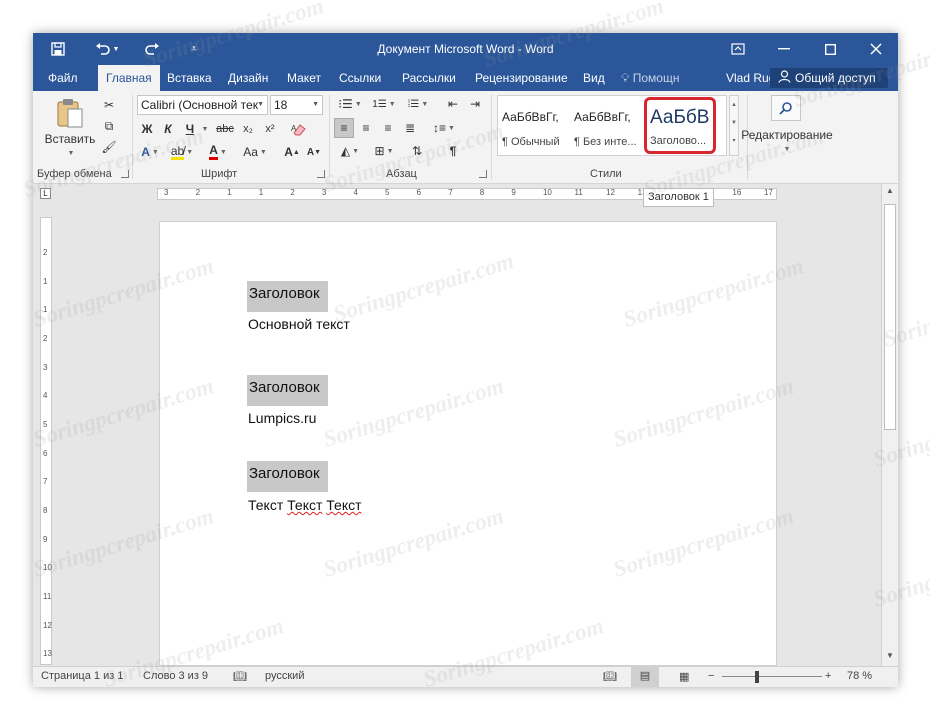  Describe the element at coordinates (453, 104) in the screenshot. I see `decrease-indent-icon: ⇤` at that location.